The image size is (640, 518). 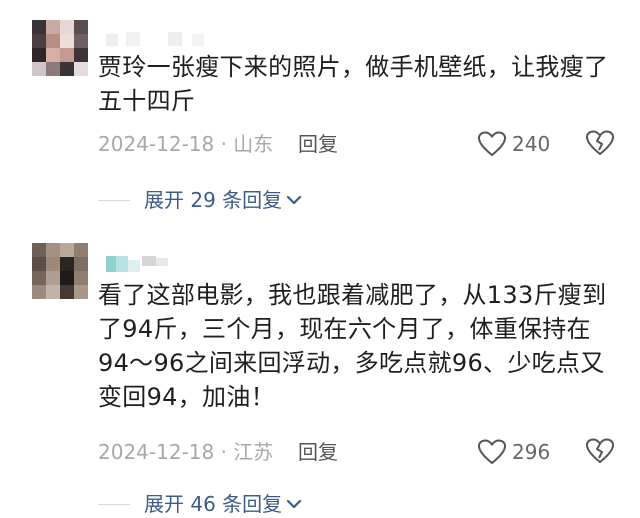 I want to click on expand-replies-label: 展开 46 条回复, so click(x=213, y=504).